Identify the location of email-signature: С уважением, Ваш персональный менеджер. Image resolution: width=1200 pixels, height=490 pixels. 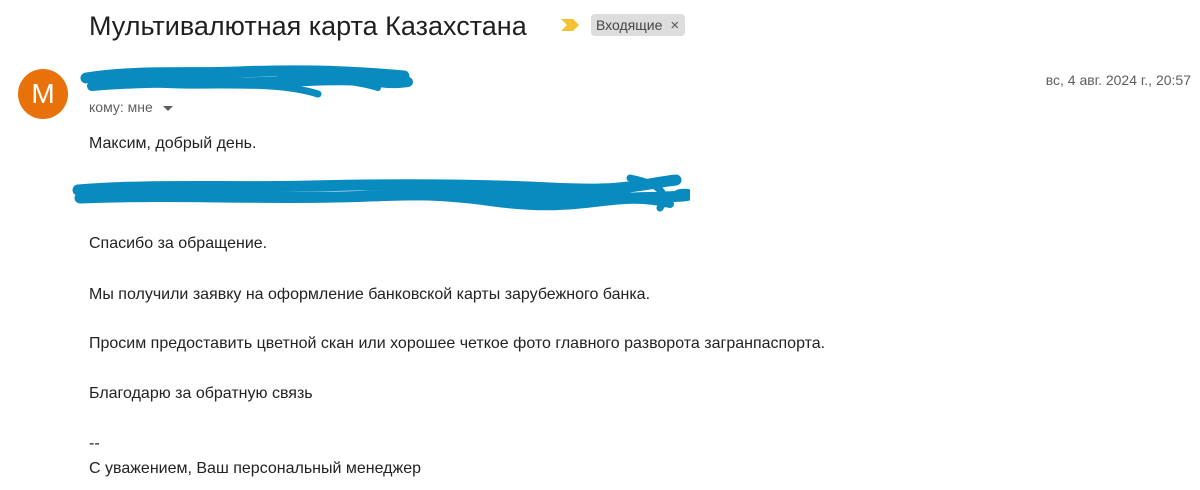
(255, 468).